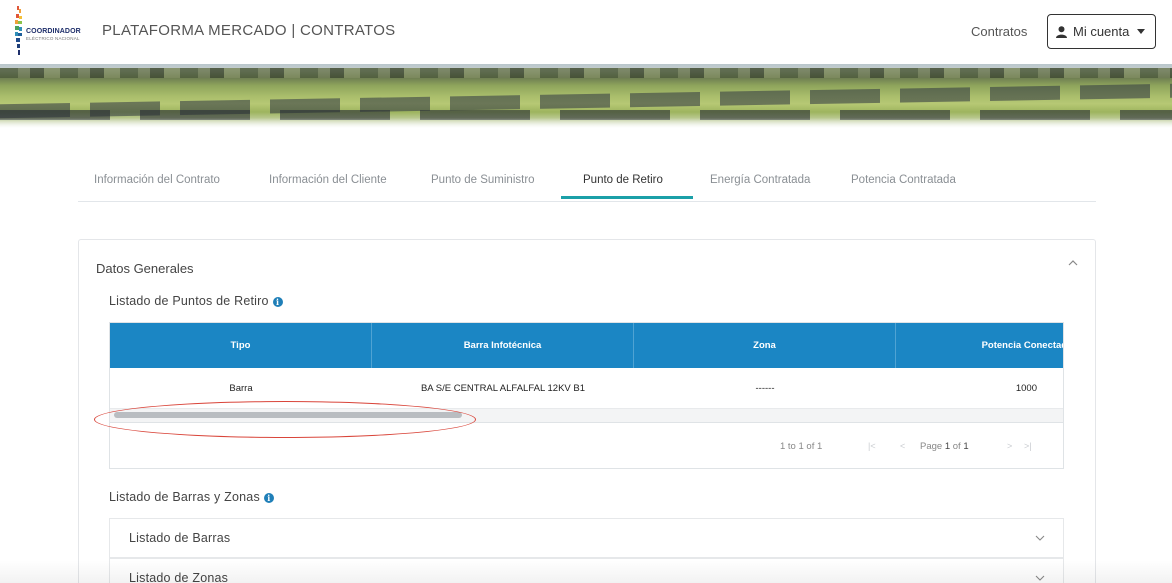 Image resolution: width=1172 pixels, height=583 pixels. What do you see at coordinates (931, 446) in the screenshot?
I see `page-word: Page` at bounding box center [931, 446].